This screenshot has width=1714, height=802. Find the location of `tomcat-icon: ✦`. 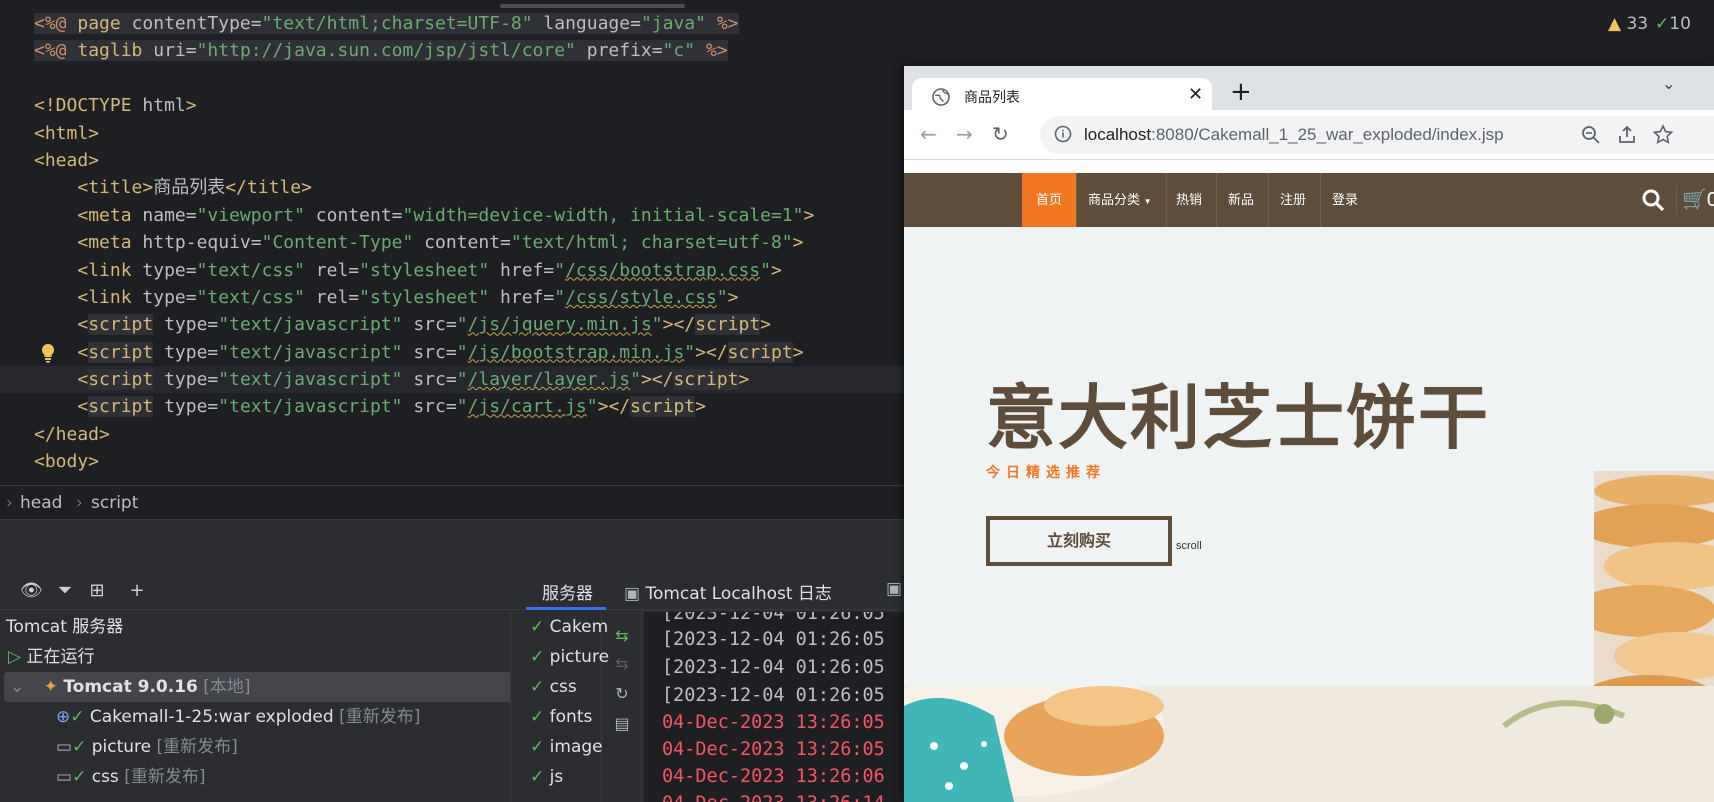

tomcat-icon: ✦ is located at coordinates (50, 687).